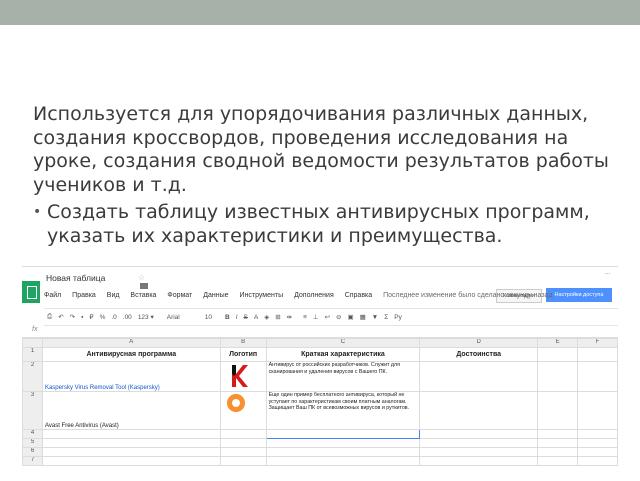 This screenshot has height=481, width=640. Describe the element at coordinates (113, 317) in the screenshot. I see `decrease-decimals-button: .0` at that location.